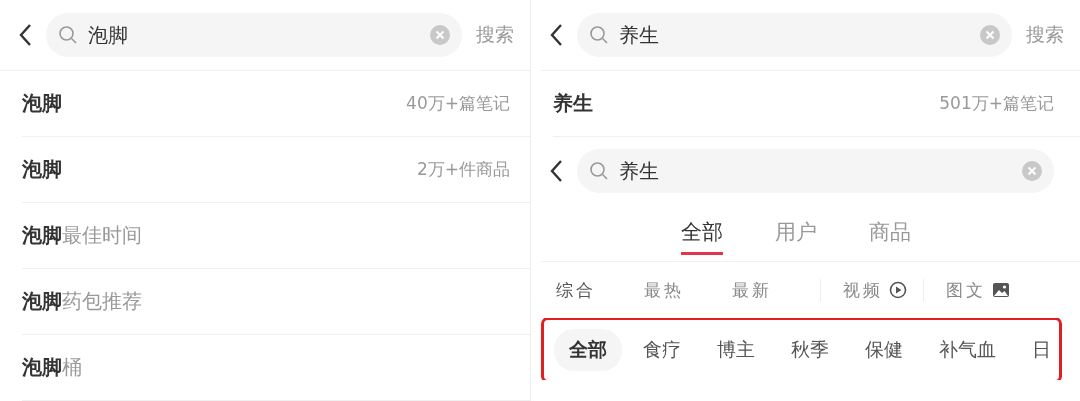 This screenshot has width=1080, height=401. Describe the element at coordinates (662, 350) in the screenshot. I see `filter-chip: 食疗` at that location.